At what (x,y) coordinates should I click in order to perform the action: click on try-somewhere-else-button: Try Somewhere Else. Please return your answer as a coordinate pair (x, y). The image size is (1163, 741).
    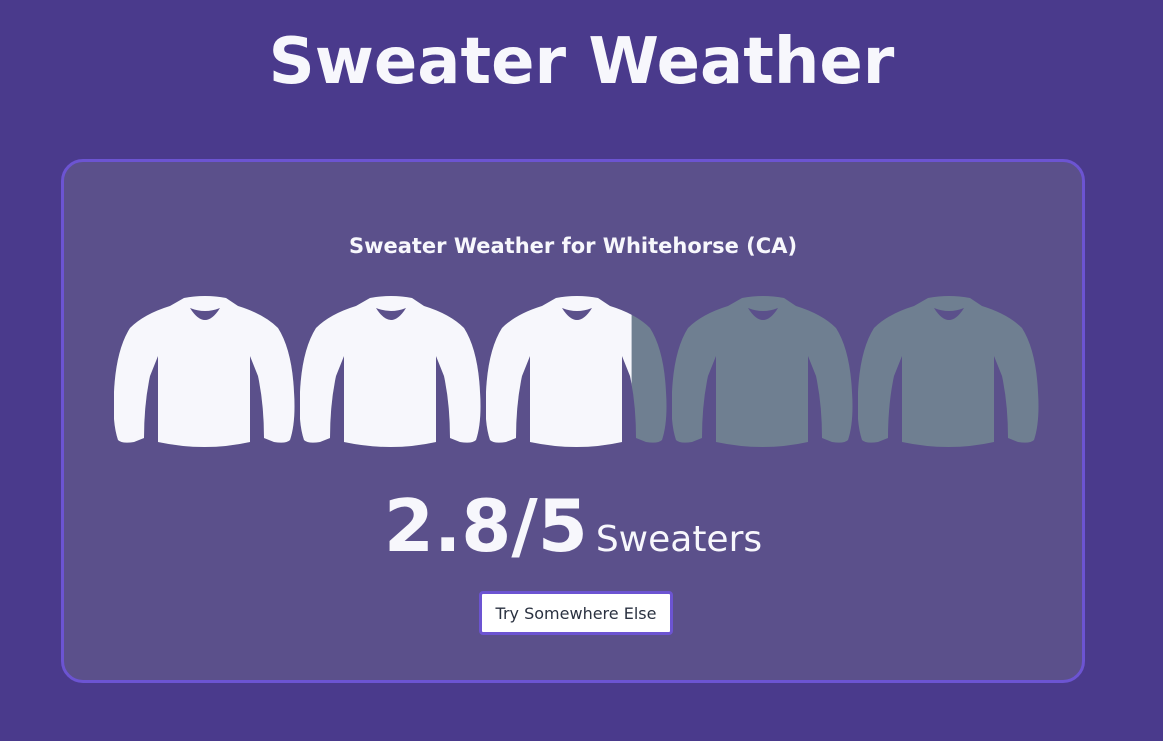
    Looking at the image, I should click on (576, 613).